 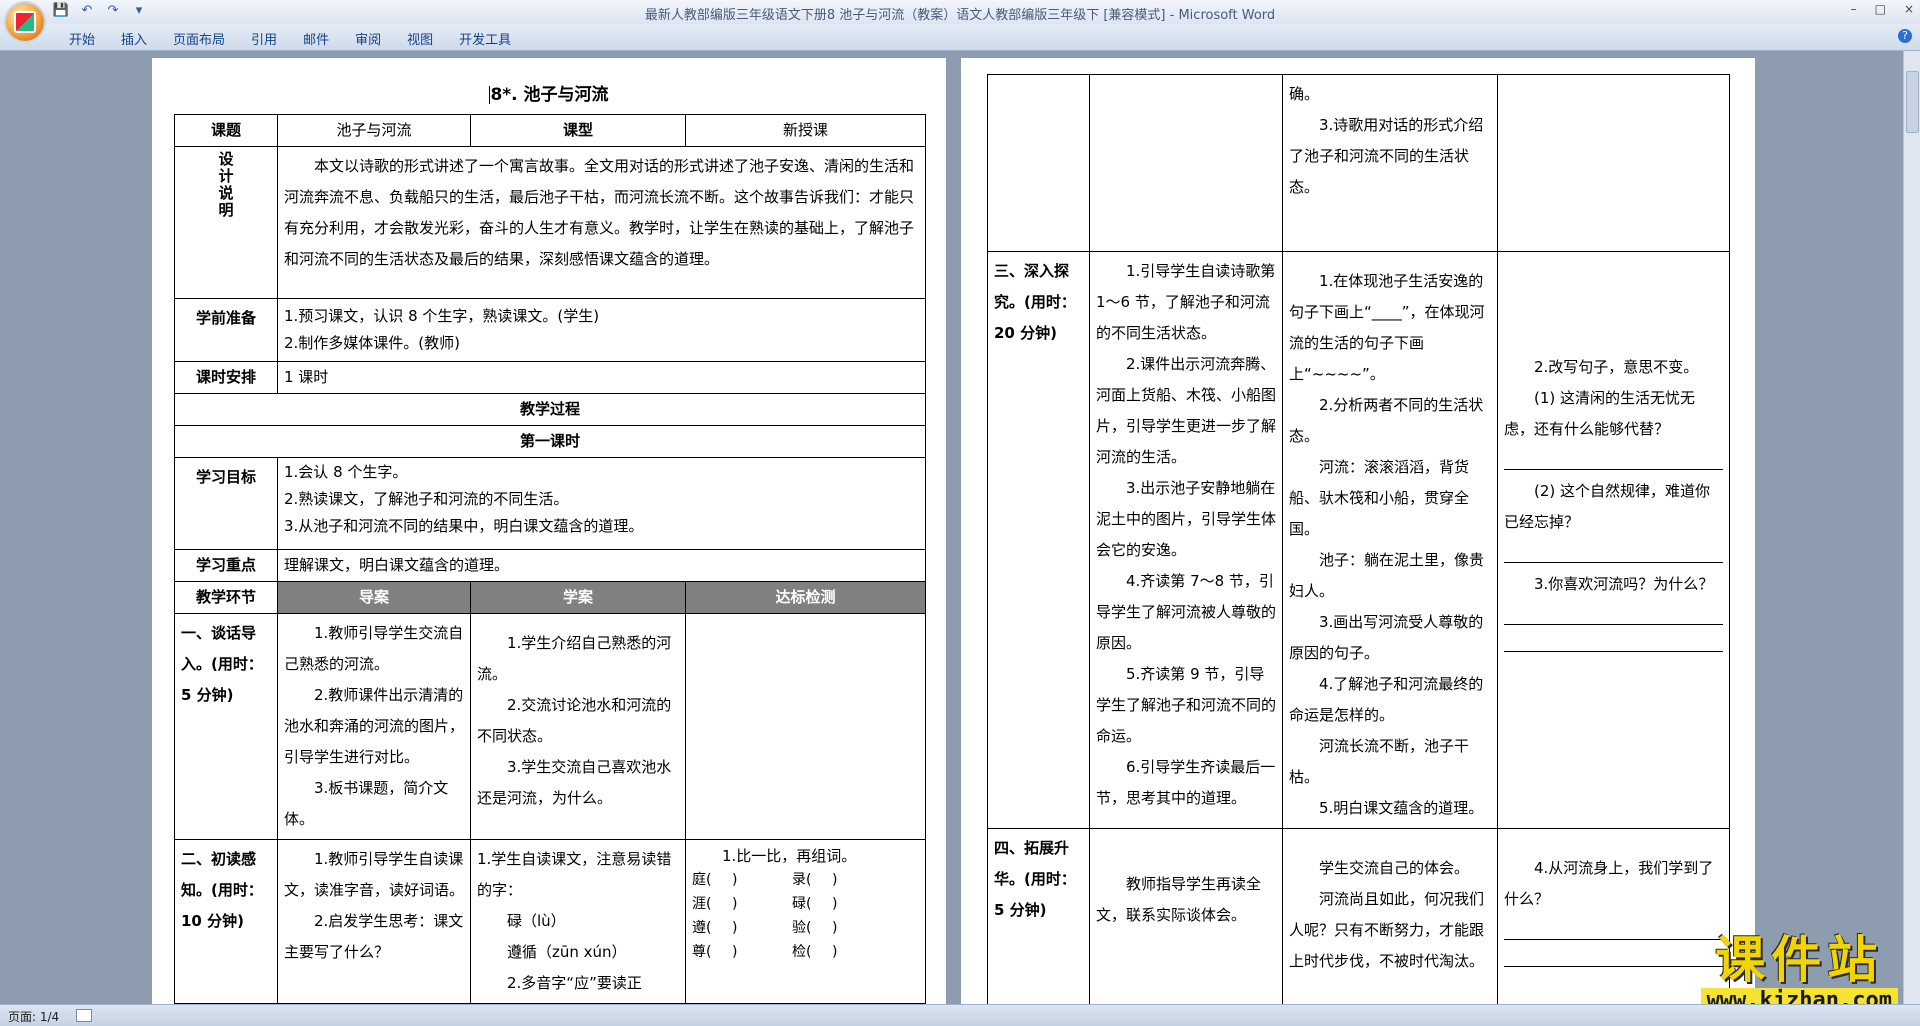 What do you see at coordinates (567, 952) in the screenshot?
I see `list-item: 遵循（zūn xún）` at bounding box center [567, 952].